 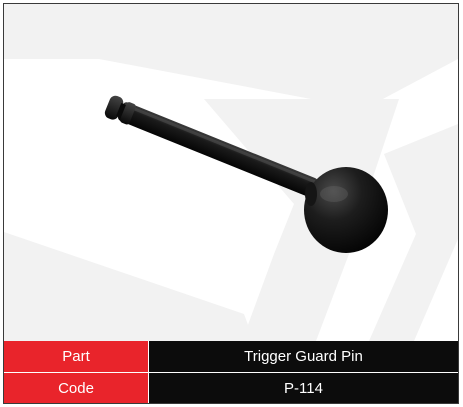 I want to click on spec-value: Trigger Guard Pin, so click(x=303, y=357).